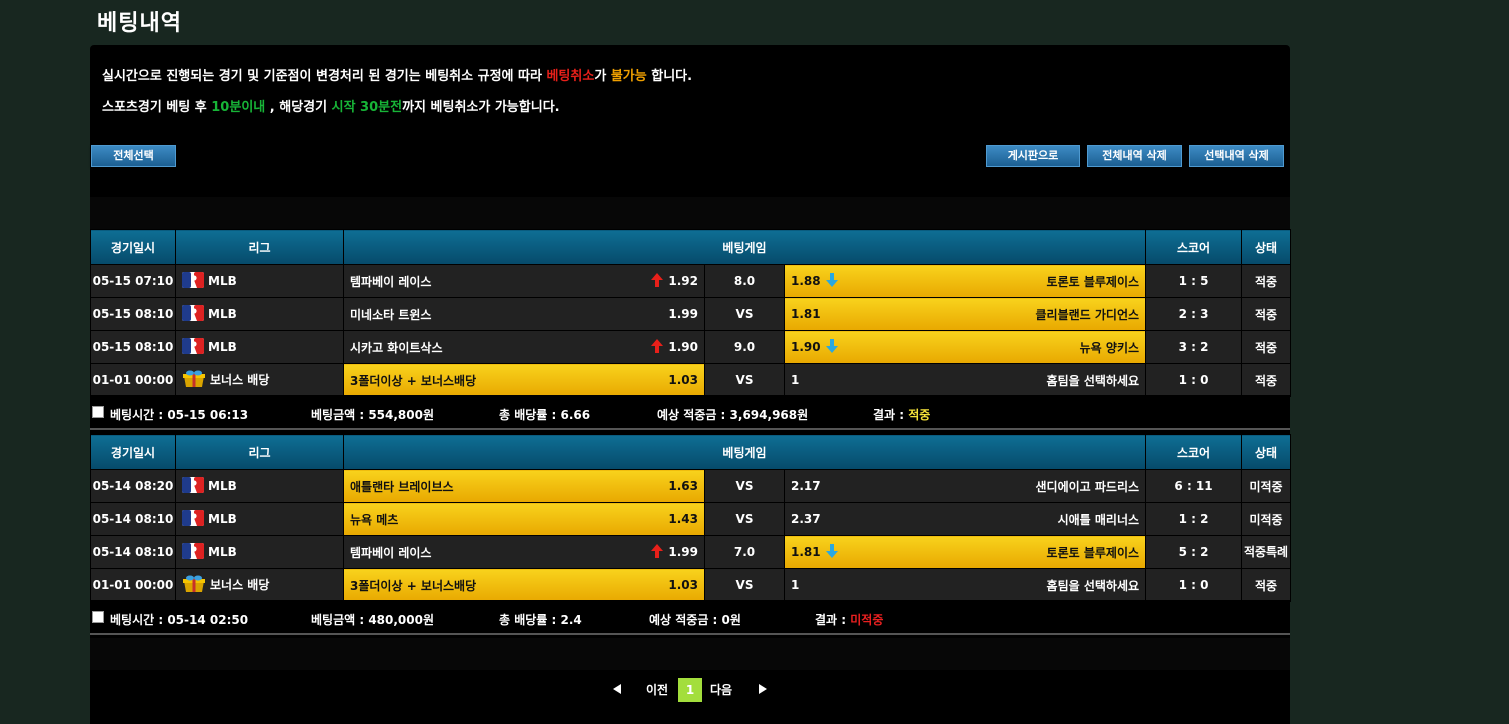 This screenshot has width=1509, height=724. What do you see at coordinates (1236, 156) in the screenshot?
I see `delete-selected-button: 선택내역 삭제` at bounding box center [1236, 156].